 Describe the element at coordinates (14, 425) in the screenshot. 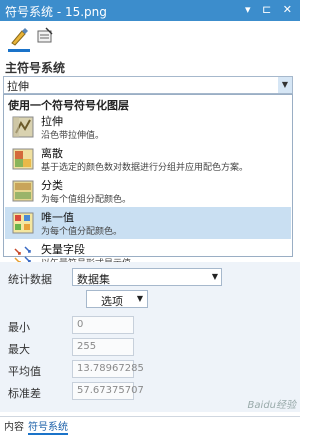

I see `tab-contents: 内容` at that location.